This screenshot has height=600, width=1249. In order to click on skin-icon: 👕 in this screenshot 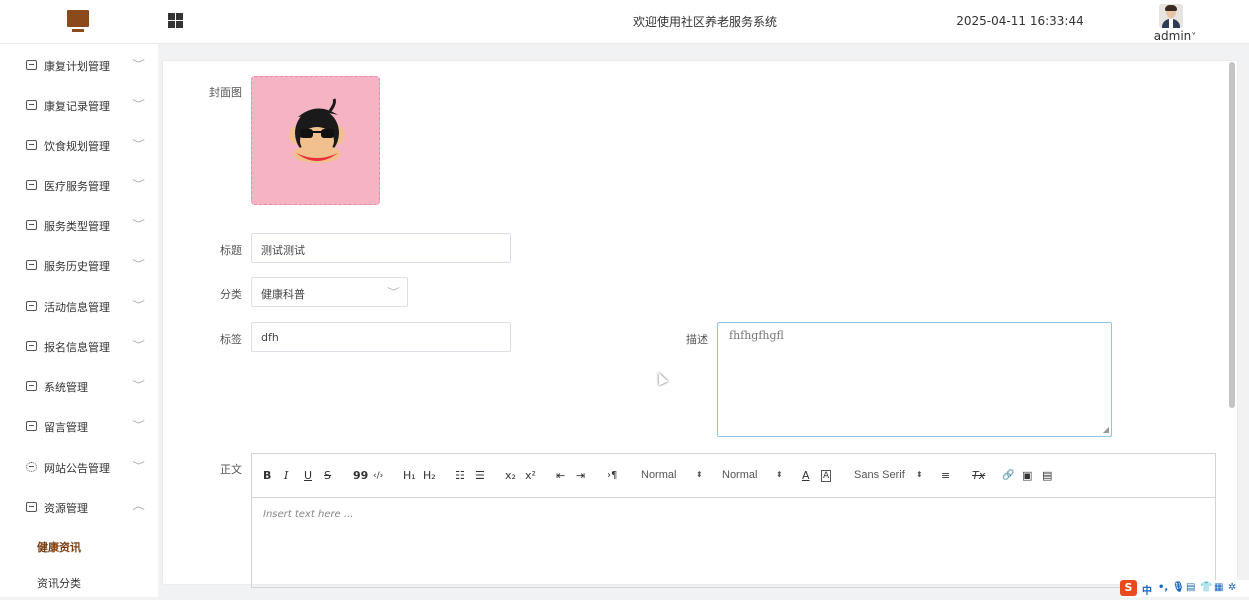, I will do `click(1206, 587)`.